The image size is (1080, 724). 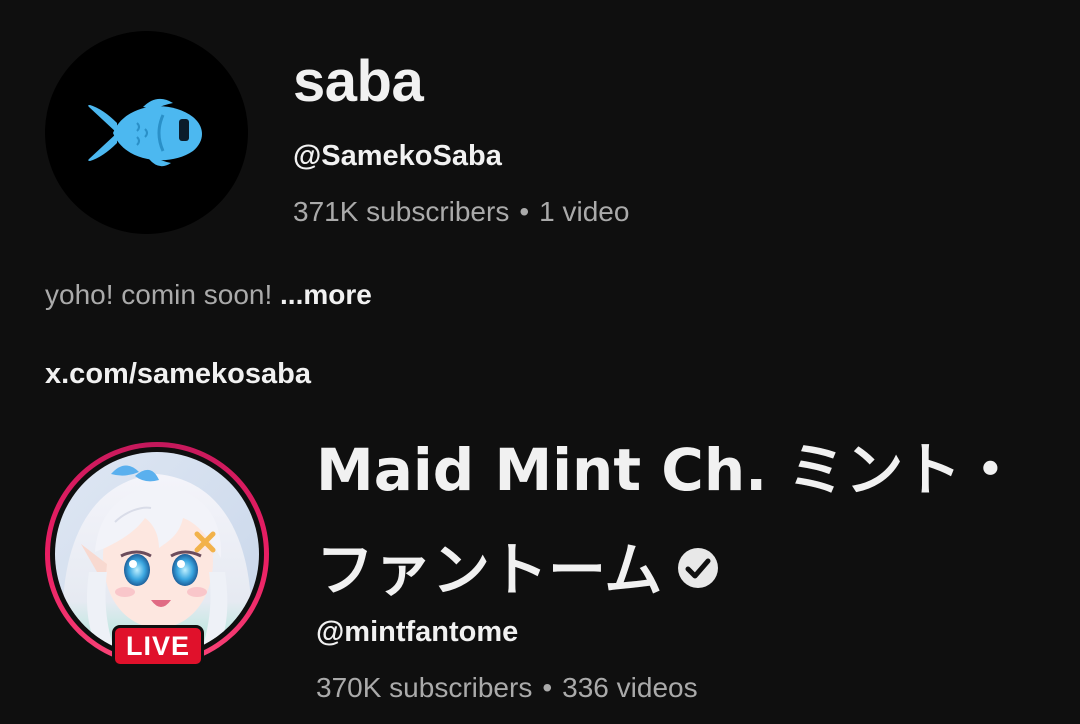 I want to click on video-count: 1 video, so click(x=584, y=211).